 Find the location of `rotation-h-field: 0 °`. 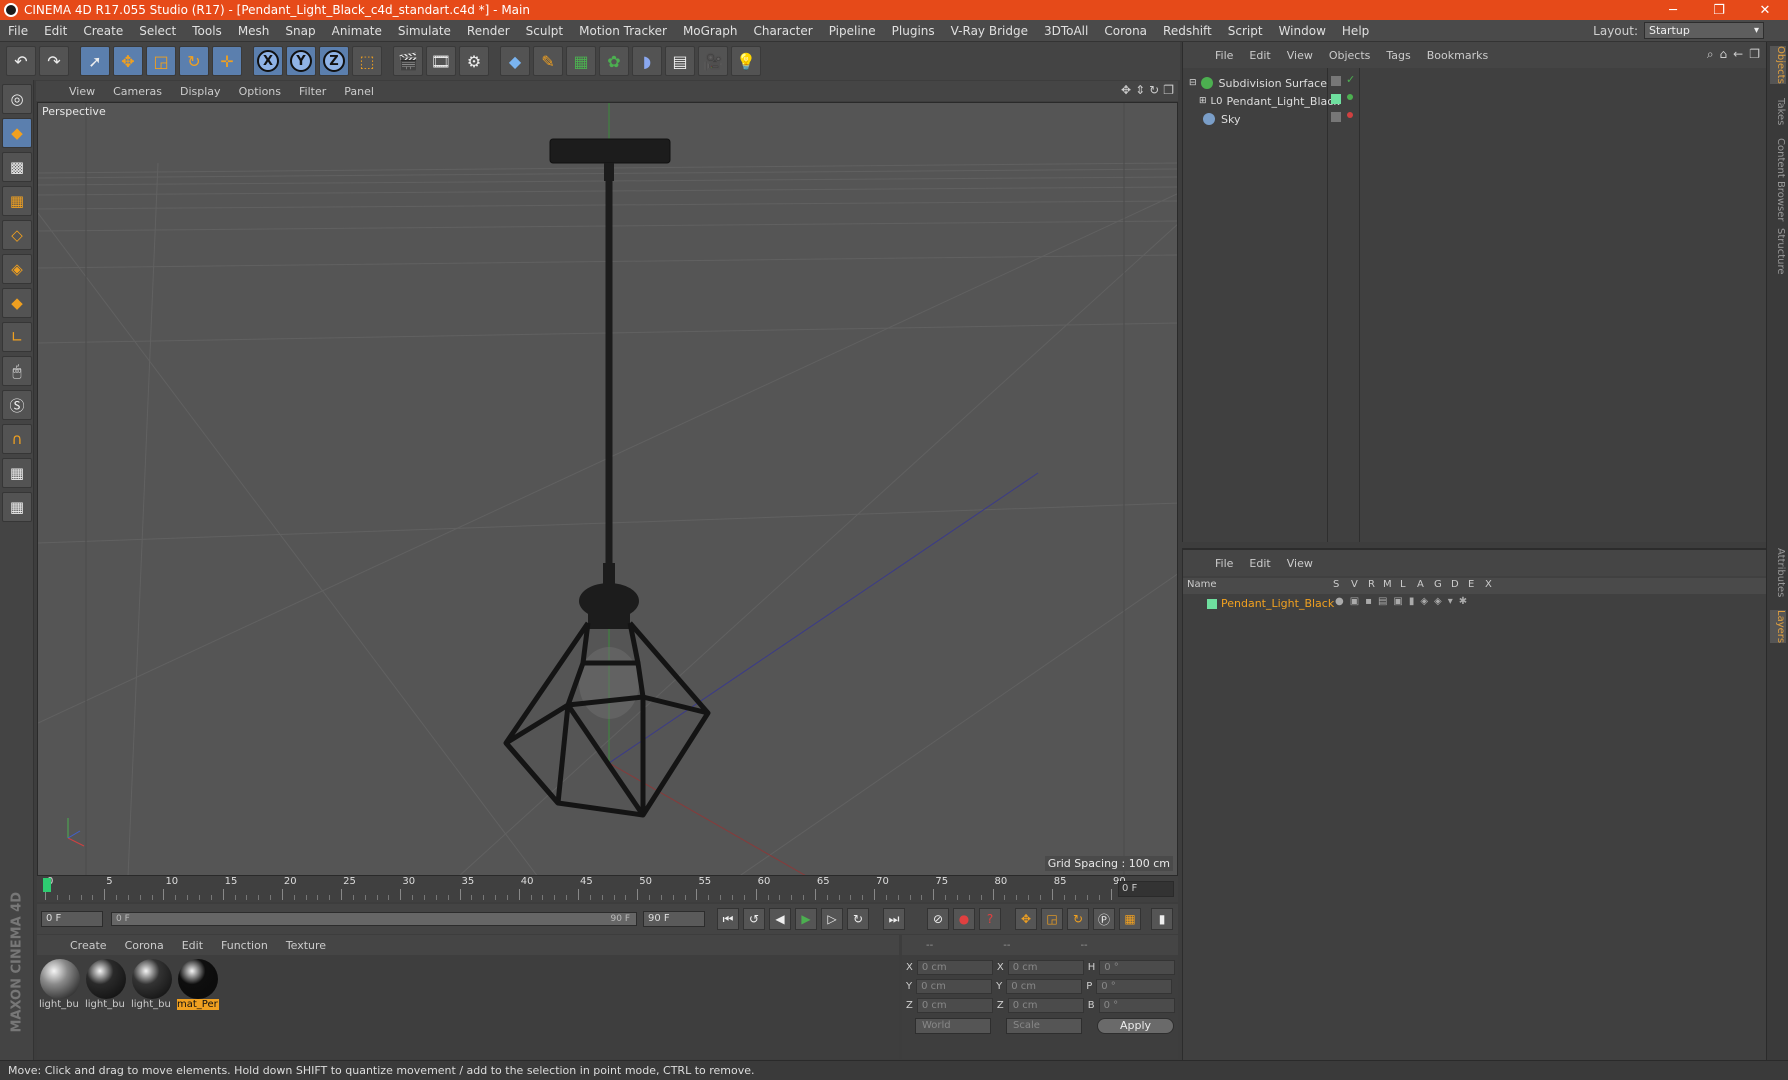

rotation-h-field: 0 ° is located at coordinates (1137, 967).